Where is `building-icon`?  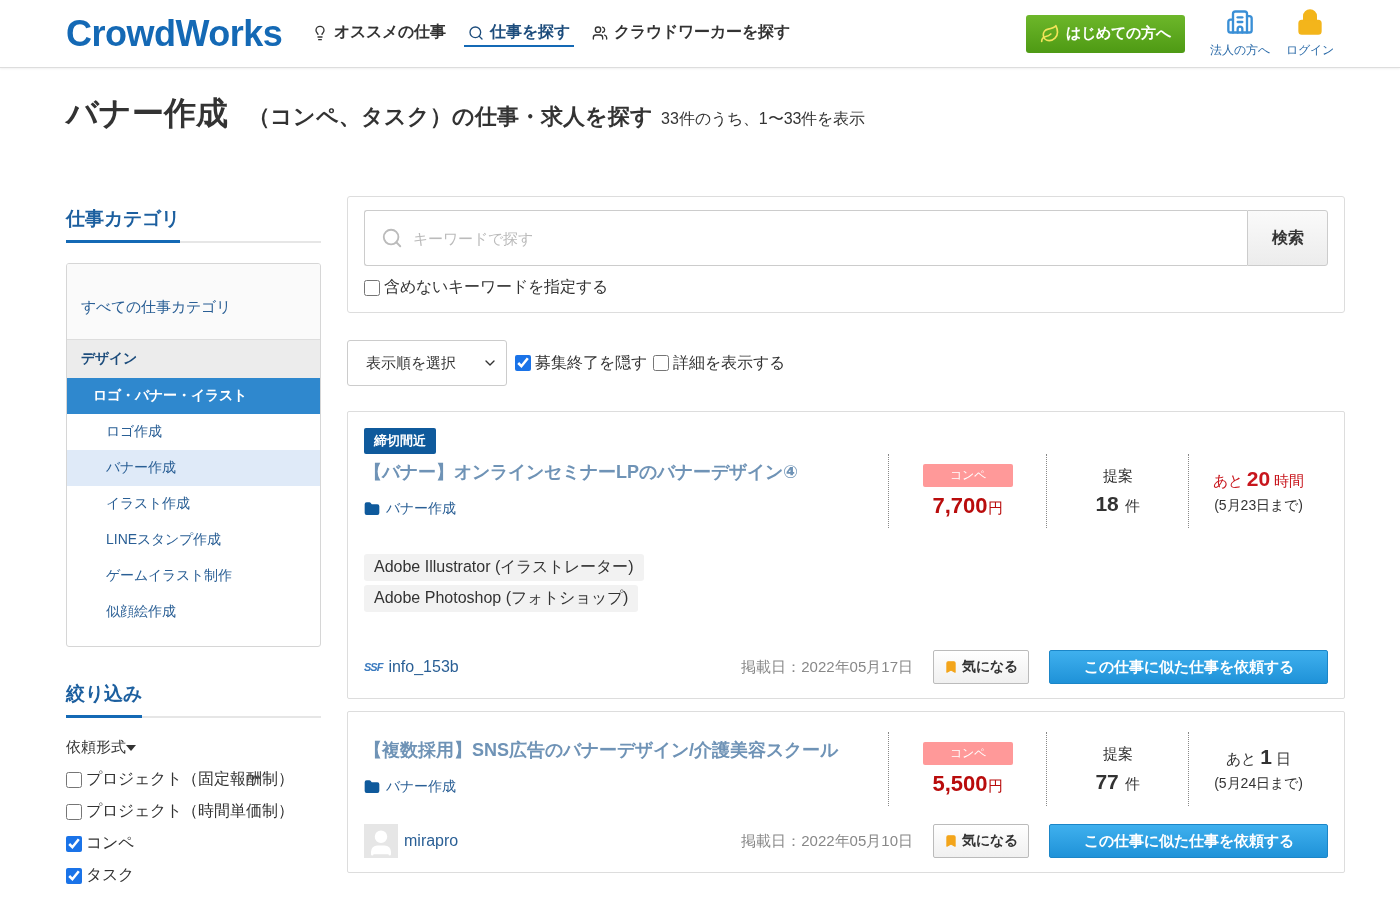
building-icon is located at coordinates (1240, 22).